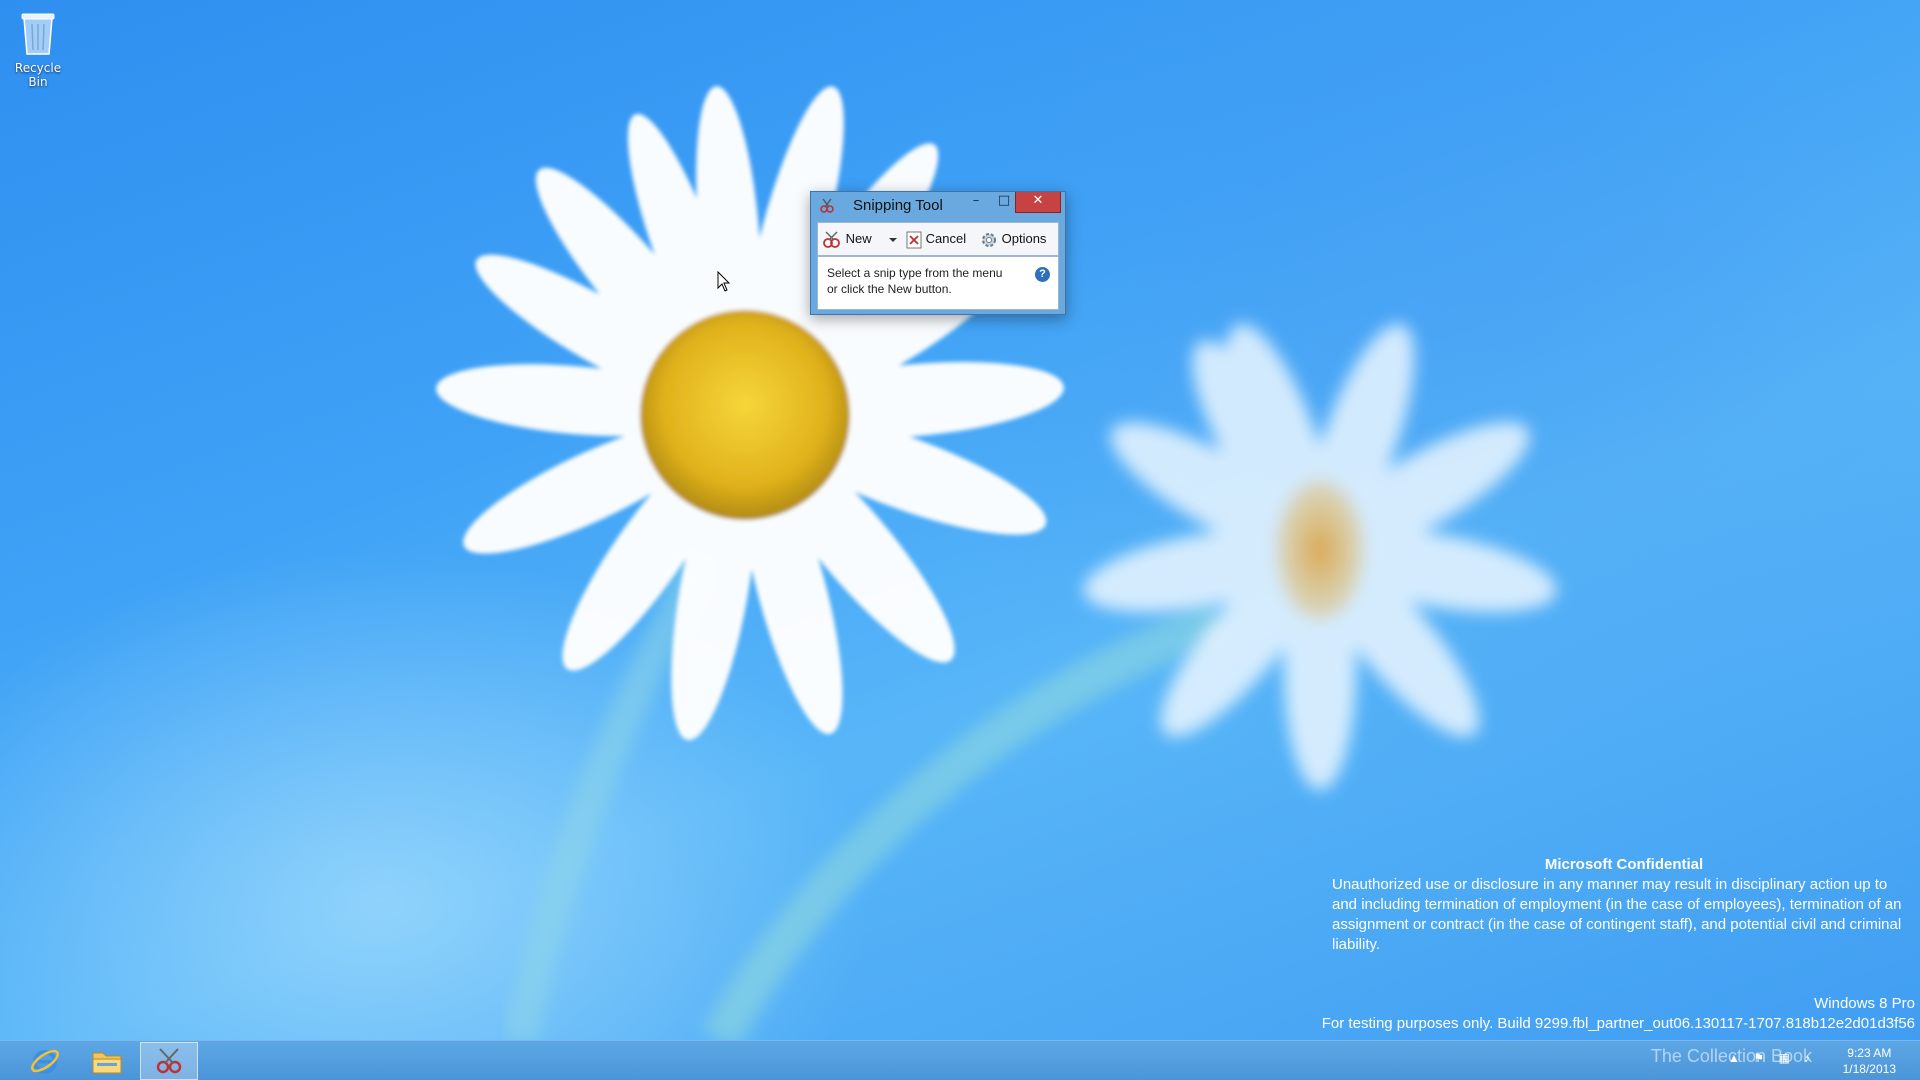  What do you see at coordinates (989, 239) in the screenshot?
I see `gear-icon` at bounding box center [989, 239].